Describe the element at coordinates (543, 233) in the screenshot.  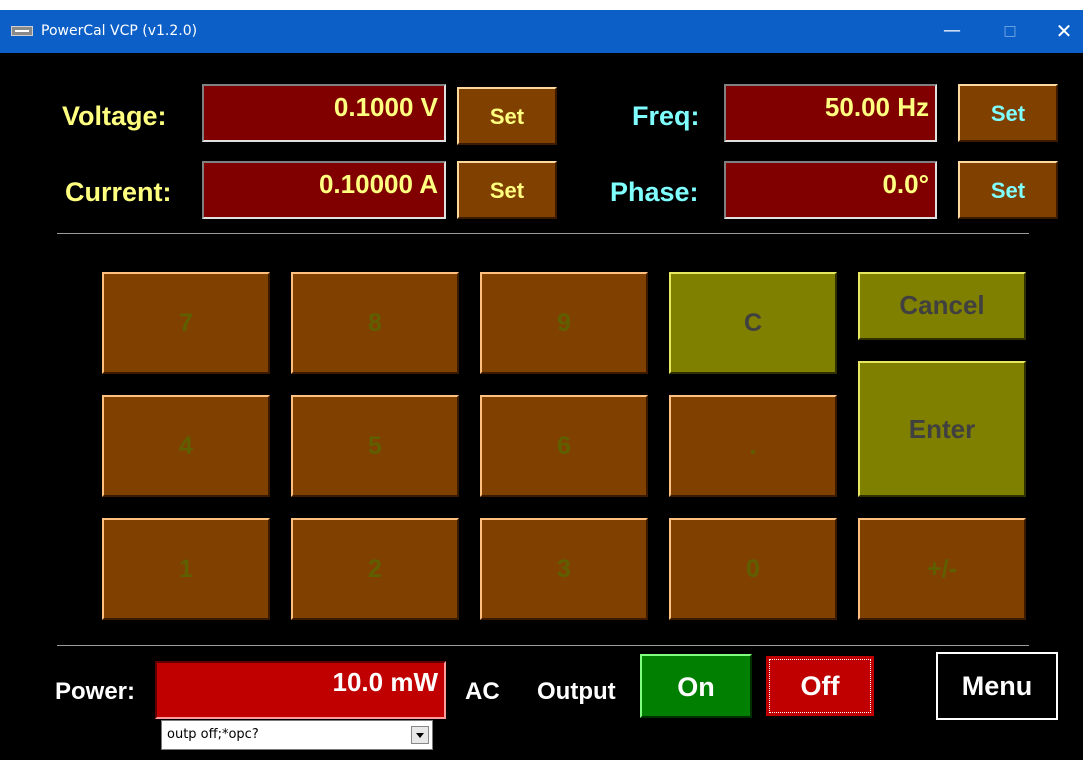
I see `top-separator` at that location.